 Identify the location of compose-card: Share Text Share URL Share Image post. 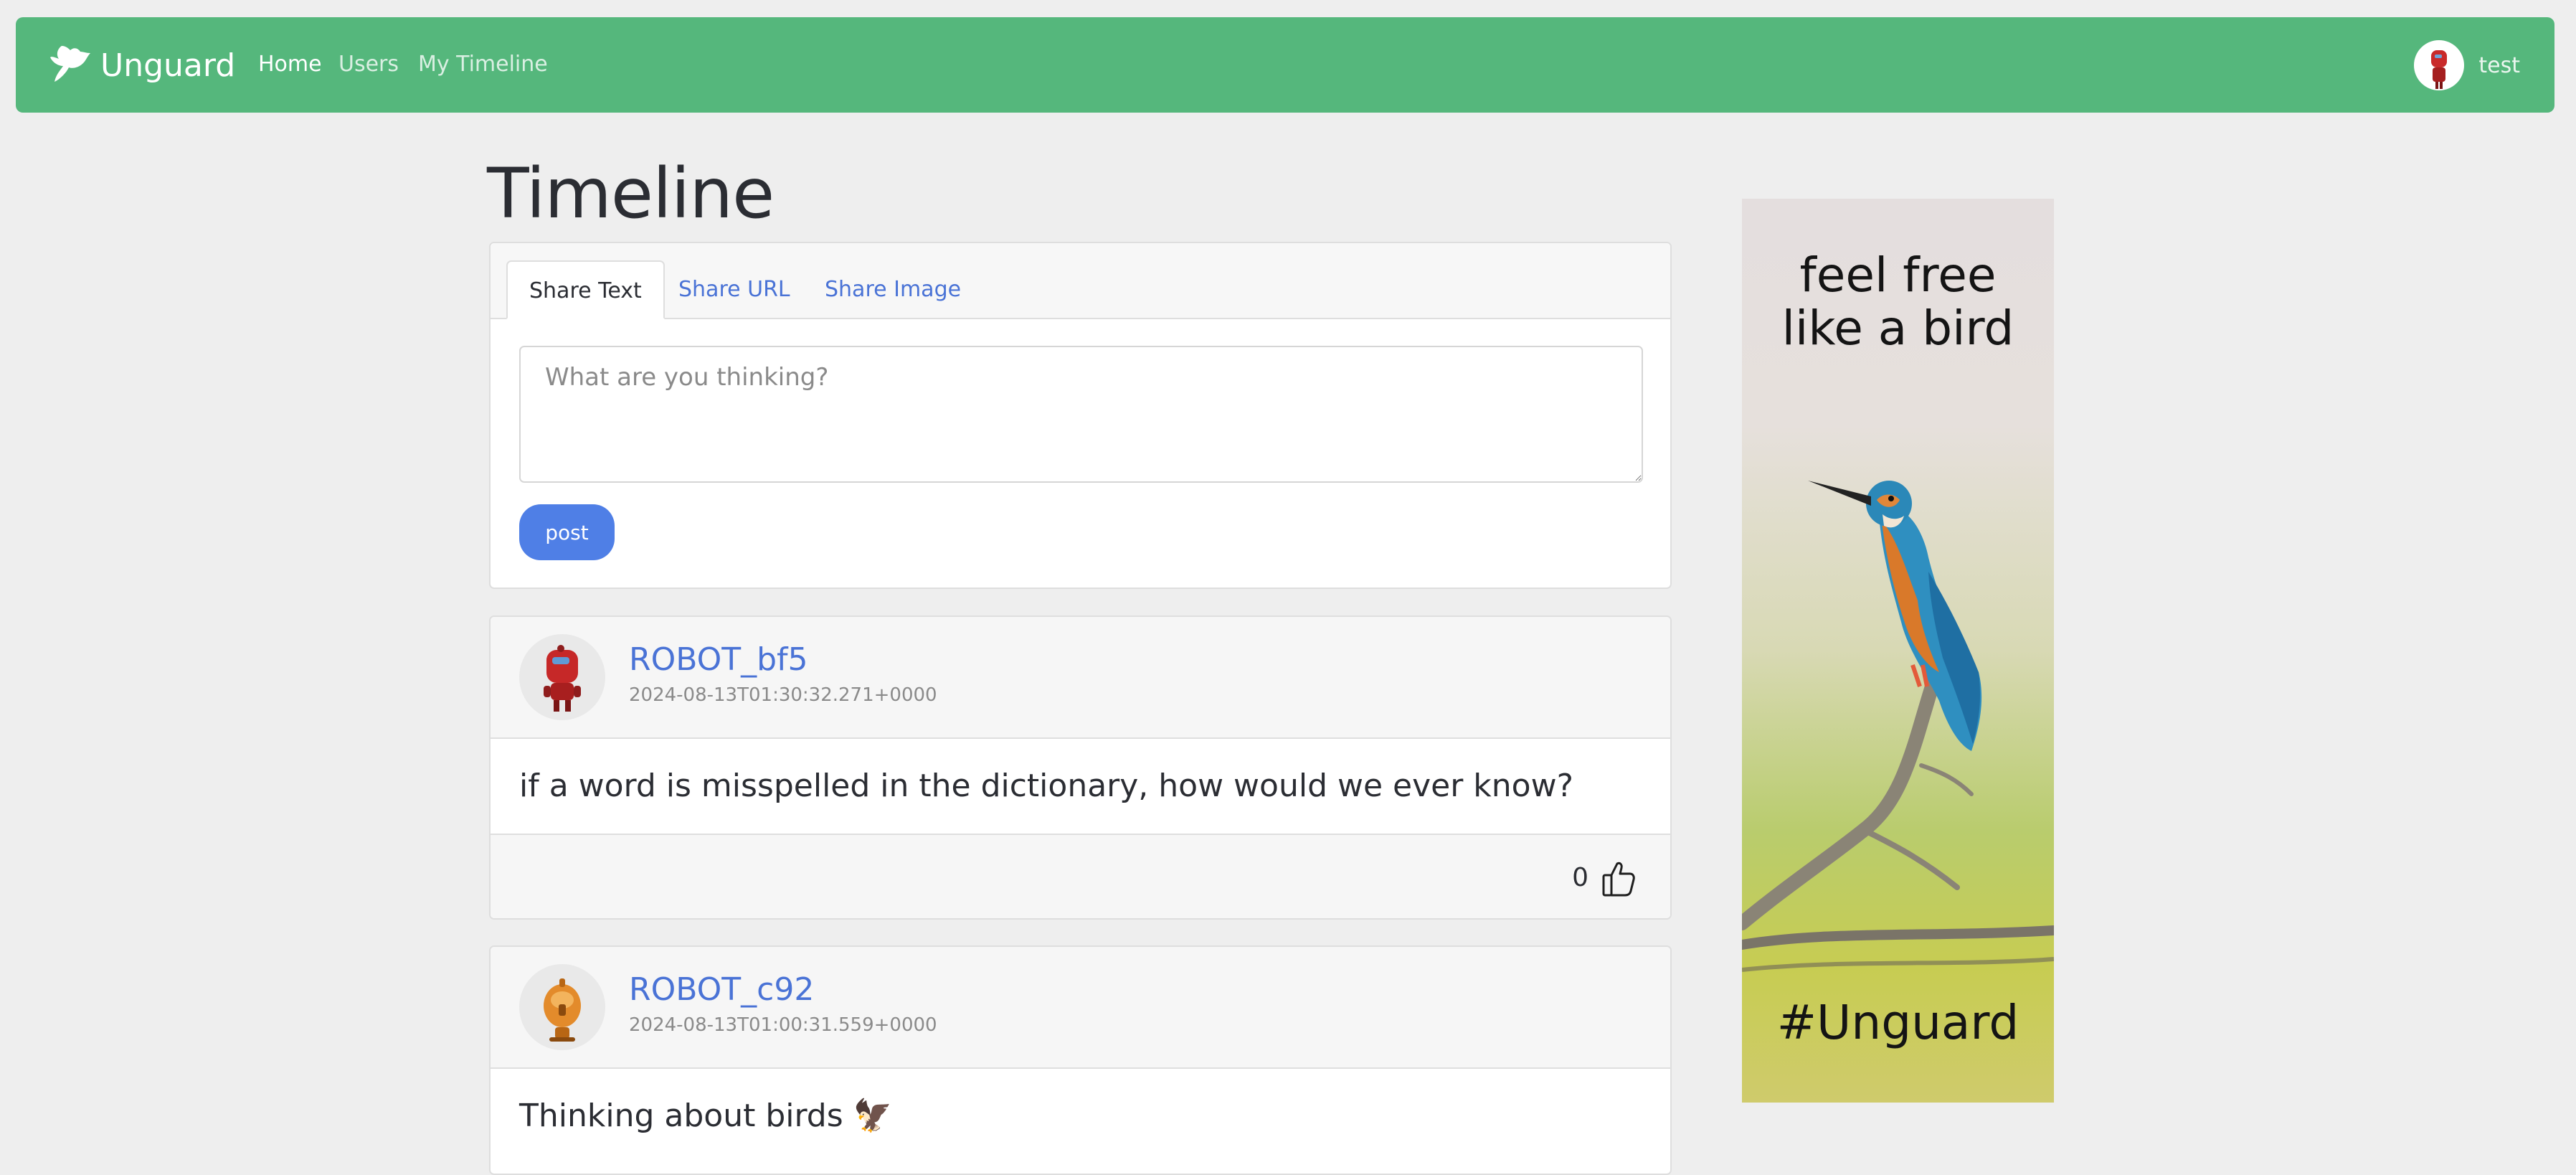
(1080, 415).